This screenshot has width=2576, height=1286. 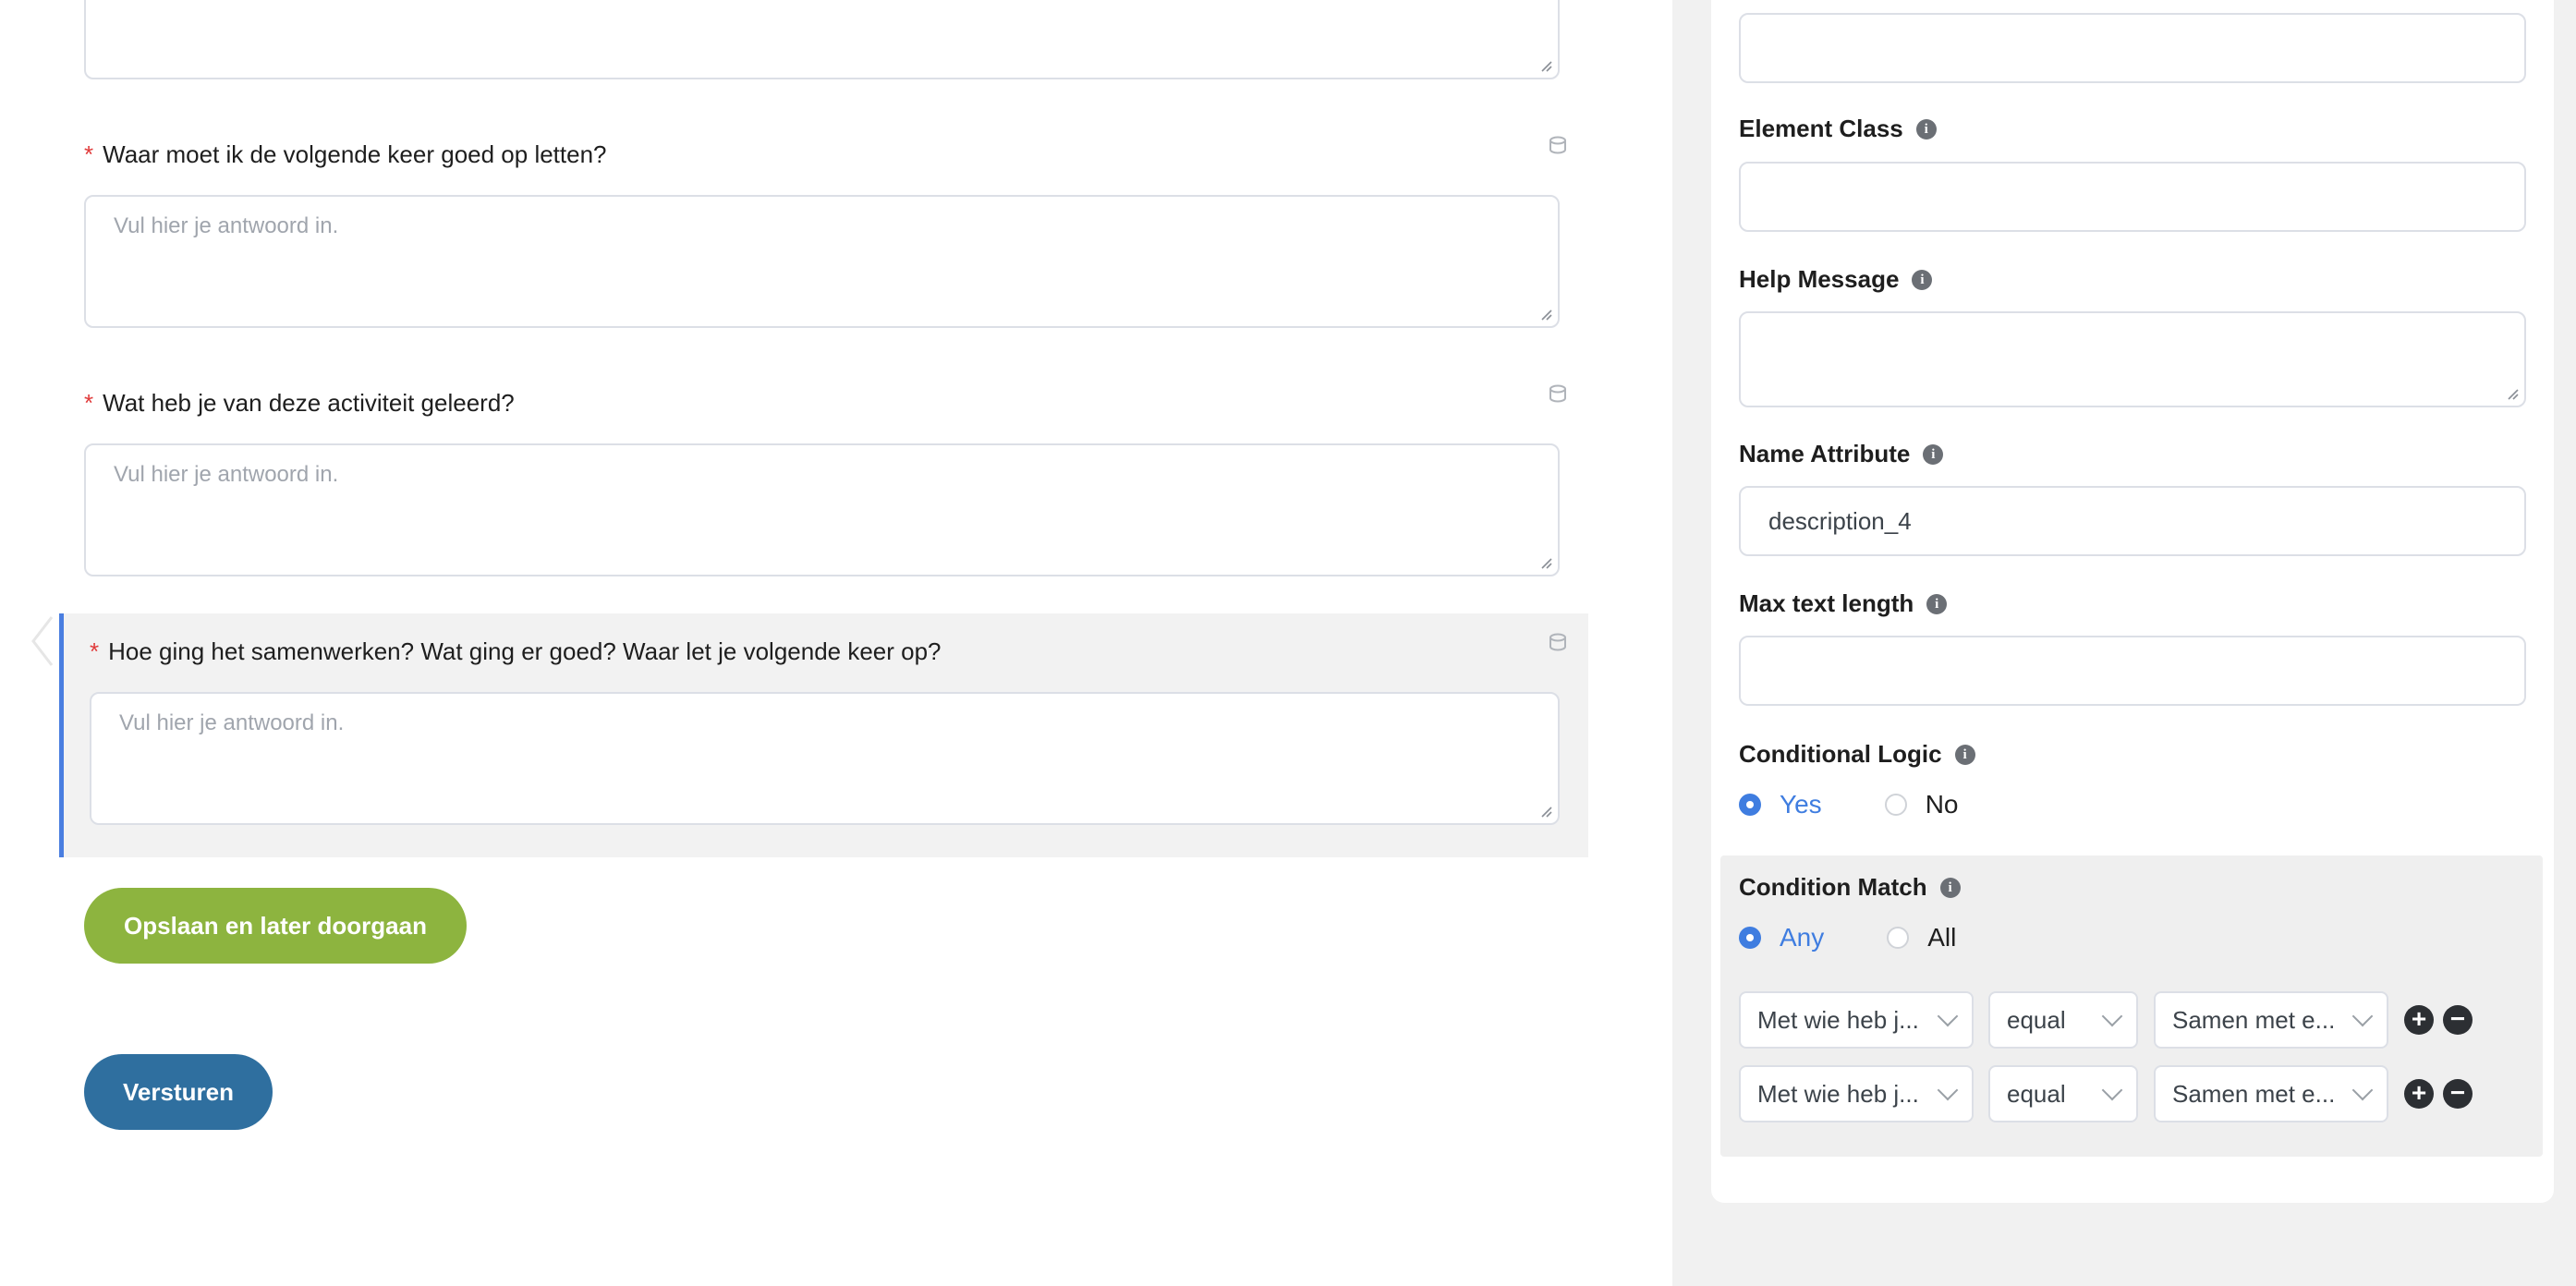 I want to click on help-message-textarea, so click(x=2132, y=359).